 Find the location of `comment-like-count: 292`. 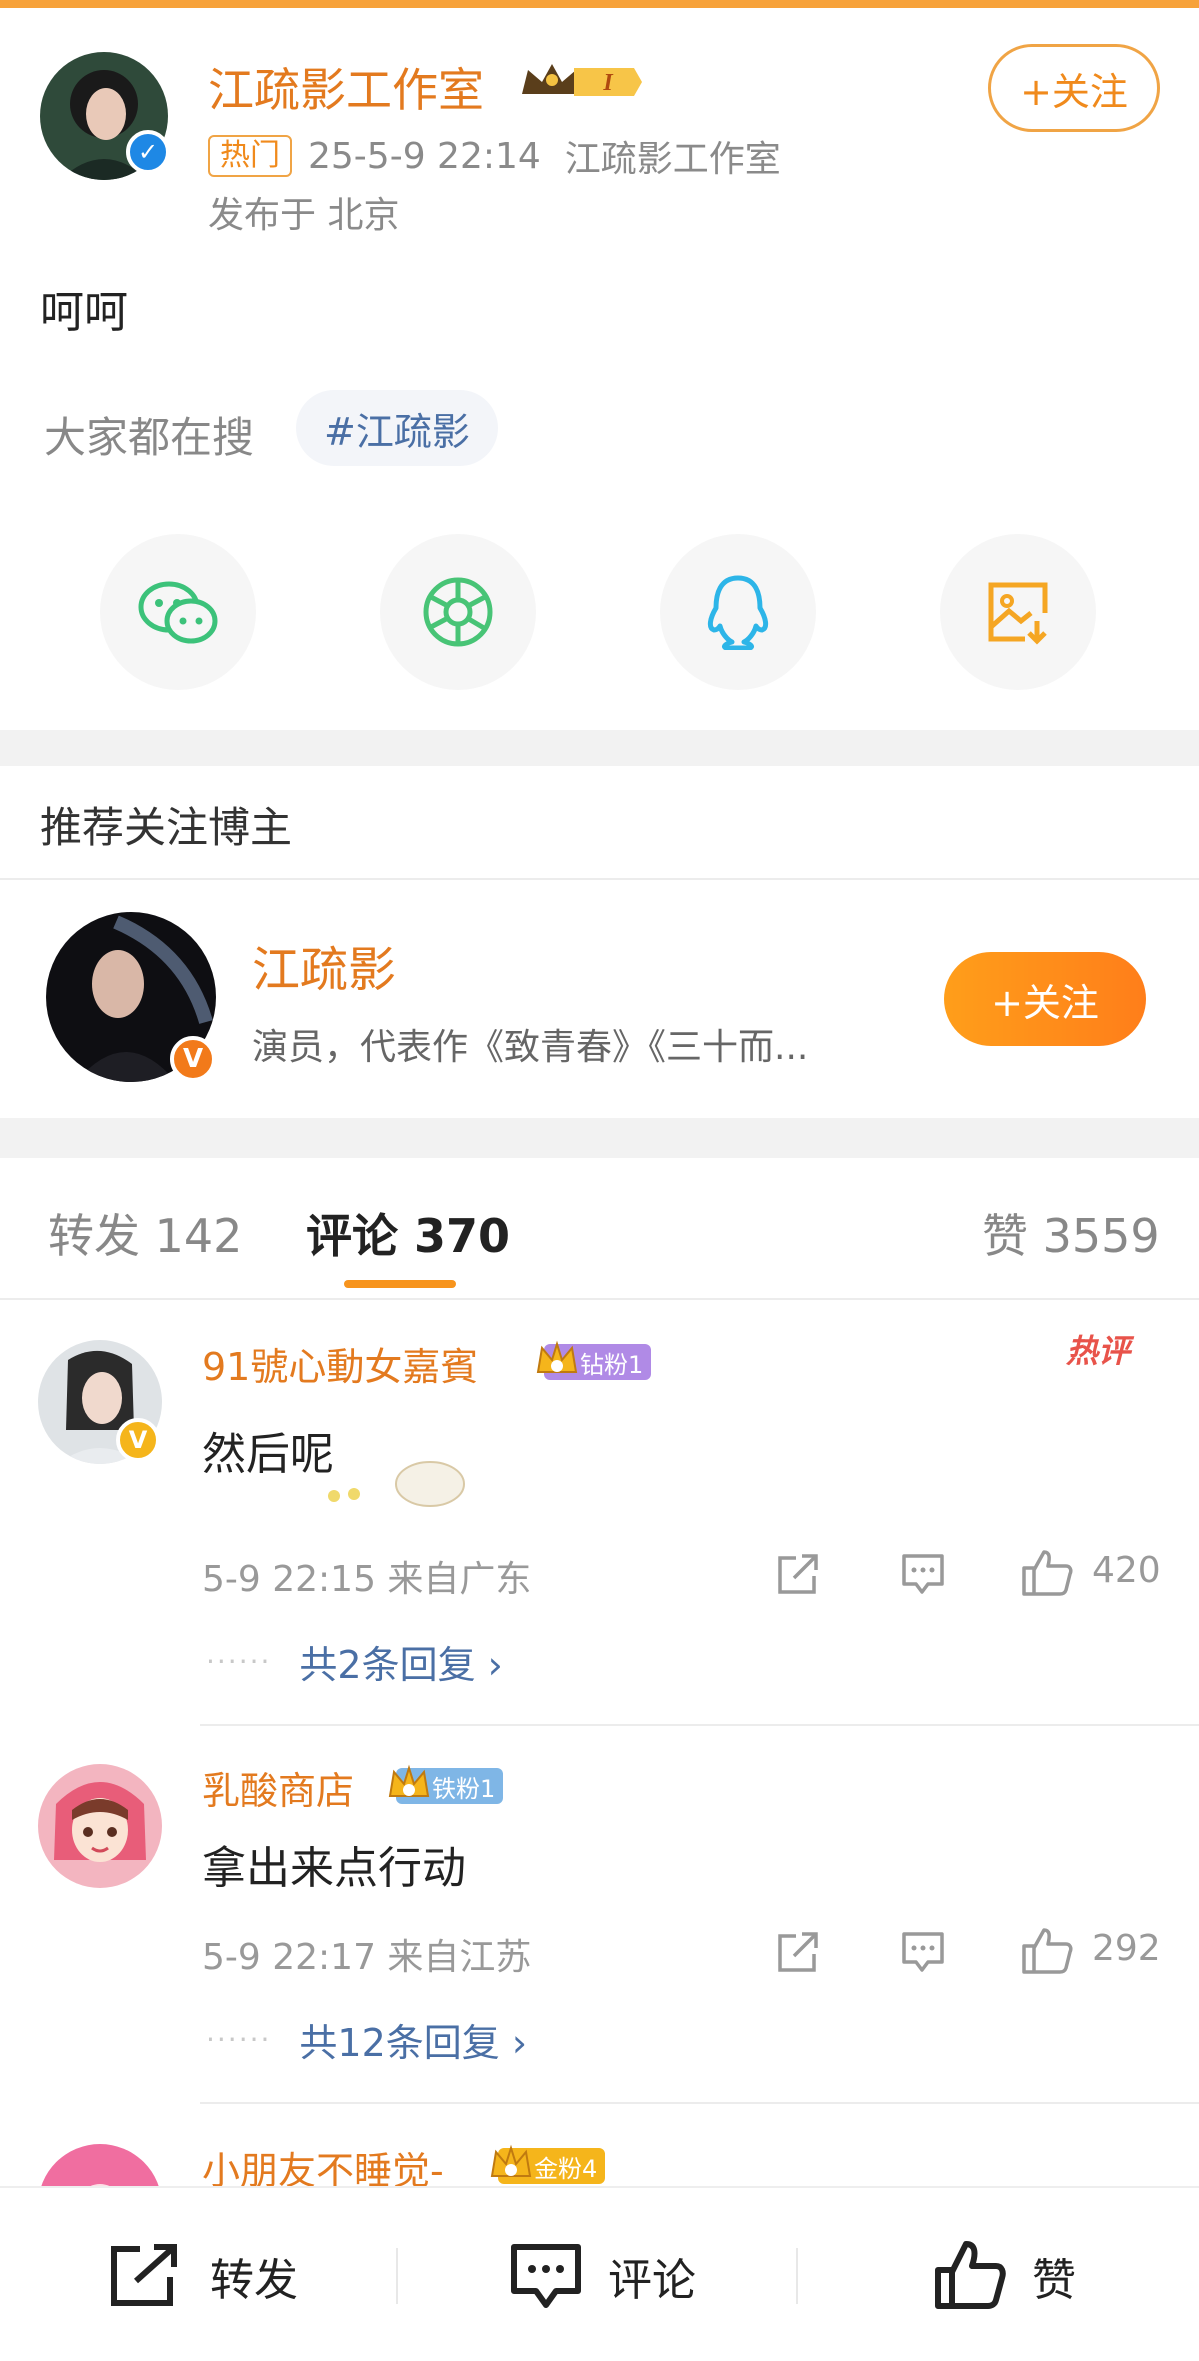

comment-like-count: 292 is located at coordinates (1126, 1948).